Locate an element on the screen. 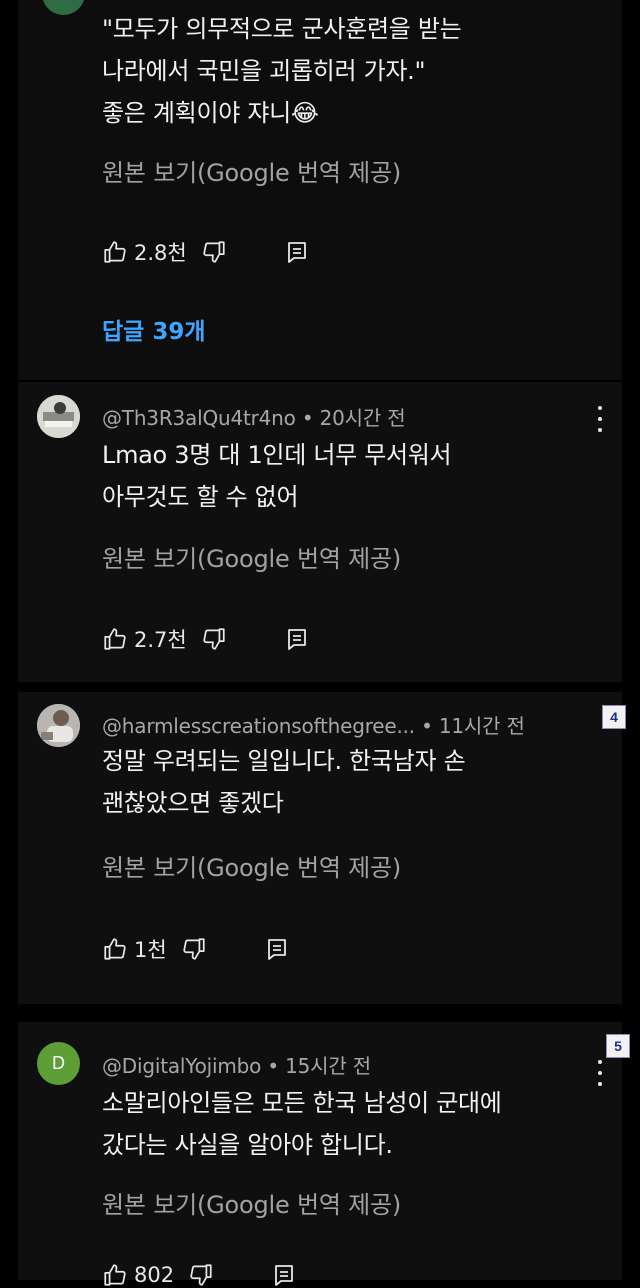 The height and width of the screenshot is (1288, 640). avatar: D is located at coordinates (58, 1063).